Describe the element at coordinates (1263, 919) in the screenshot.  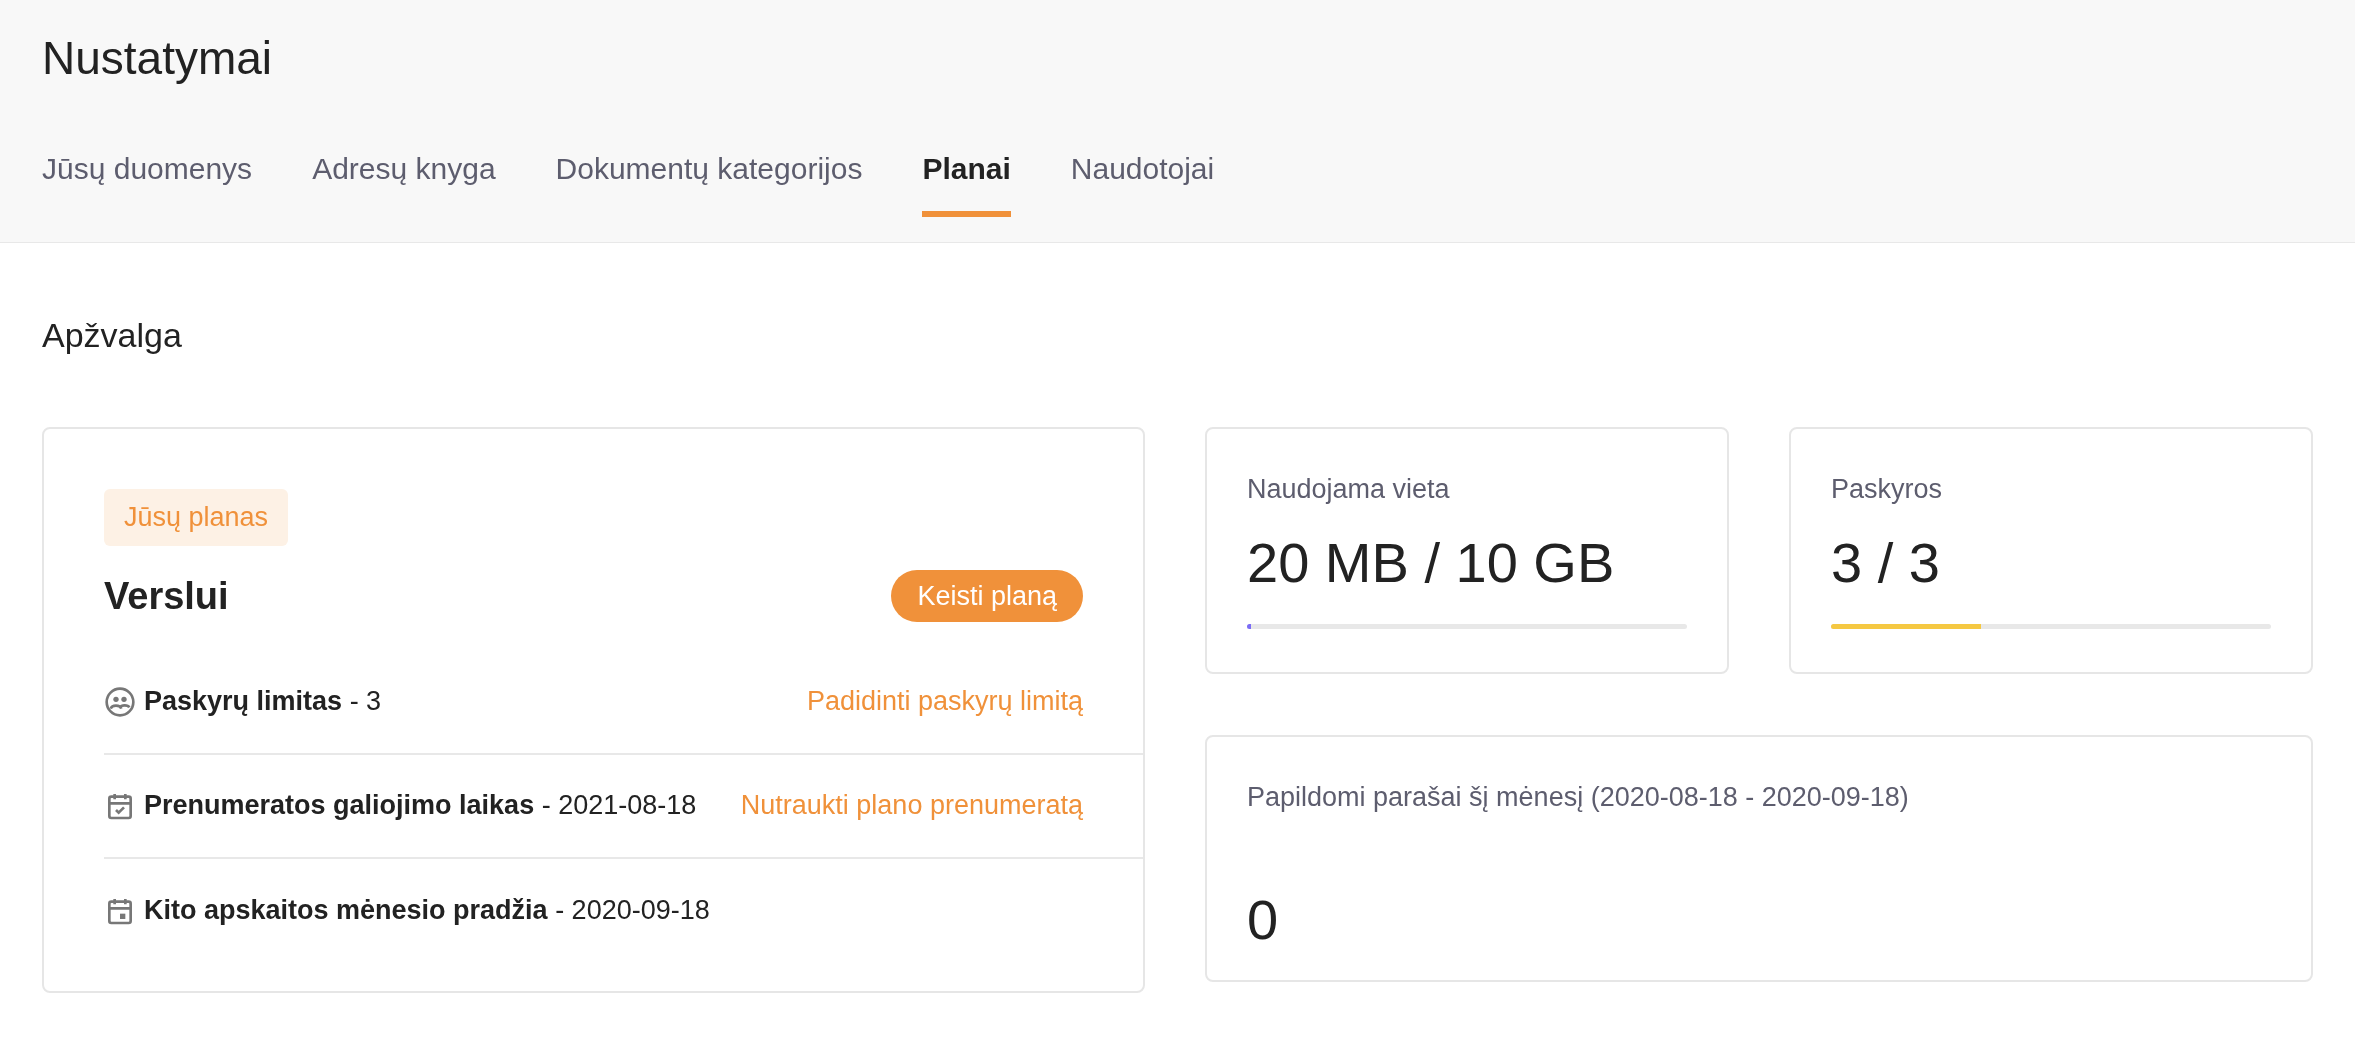
I see `signatures-value: 0` at that location.